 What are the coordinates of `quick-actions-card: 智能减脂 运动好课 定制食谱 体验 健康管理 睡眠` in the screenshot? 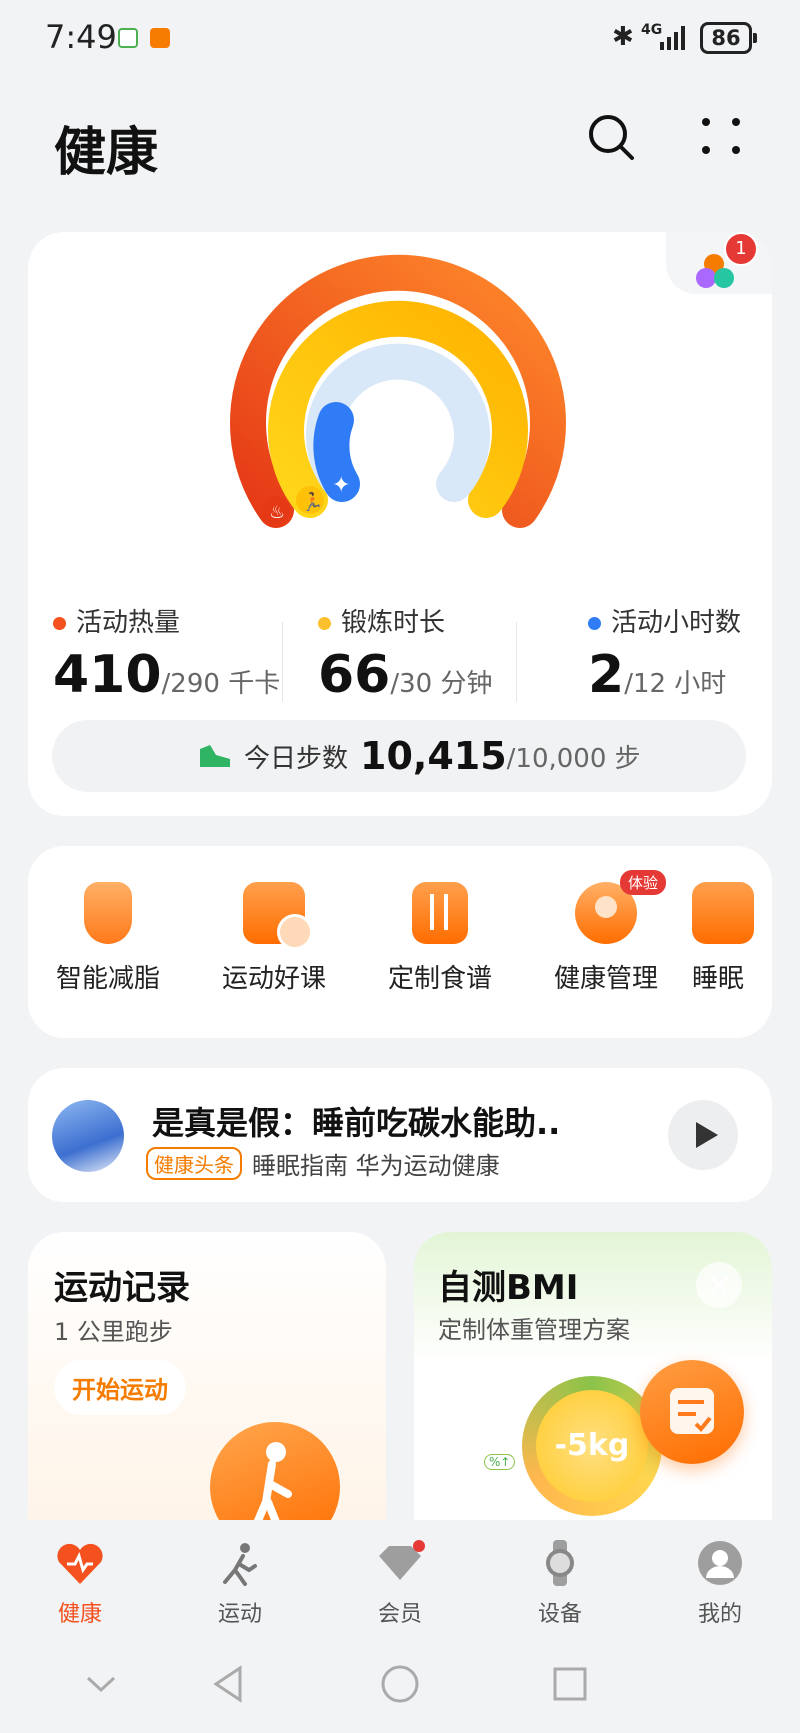 It's located at (400, 942).